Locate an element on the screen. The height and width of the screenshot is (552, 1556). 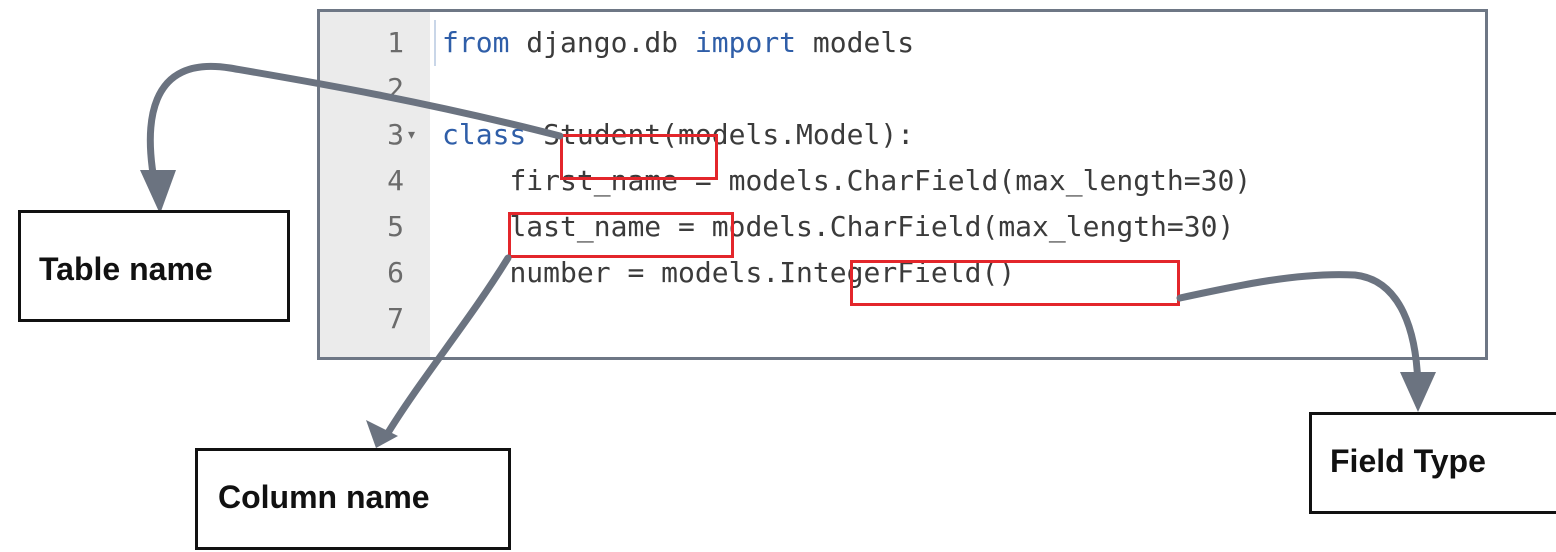
column-name-label-box: Column name is located at coordinates (353, 499).